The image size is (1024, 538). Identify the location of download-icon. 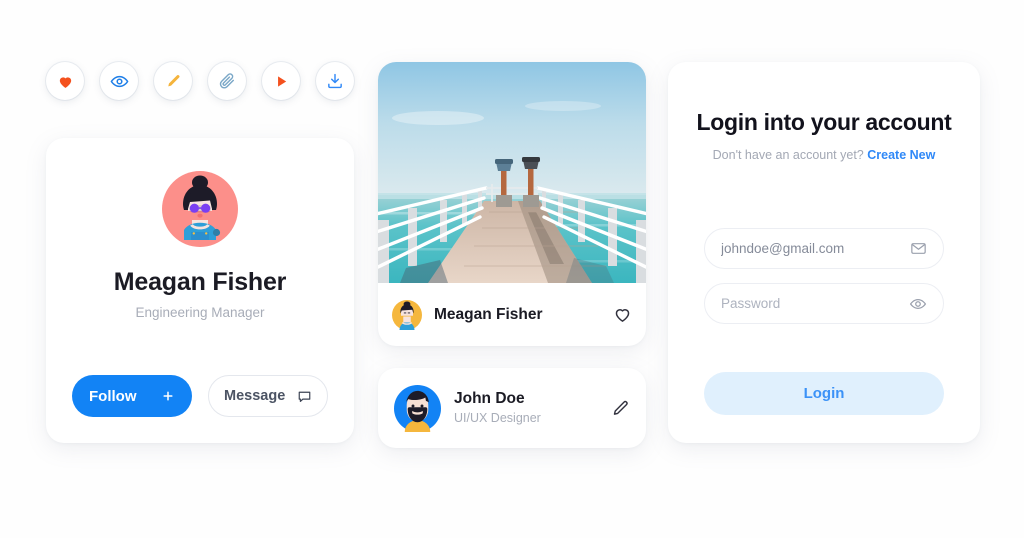
(335, 81).